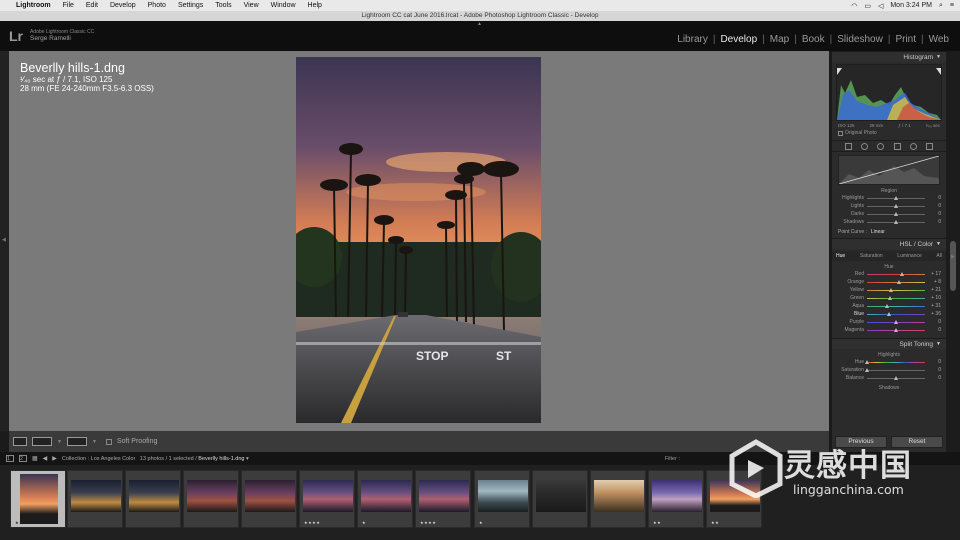 Image resolution: width=960 pixels, height=540 pixels. What do you see at coordinates (840, 256) in the screenshot?
I see `tab-hue: Hue` at bounding box center [840, 256].